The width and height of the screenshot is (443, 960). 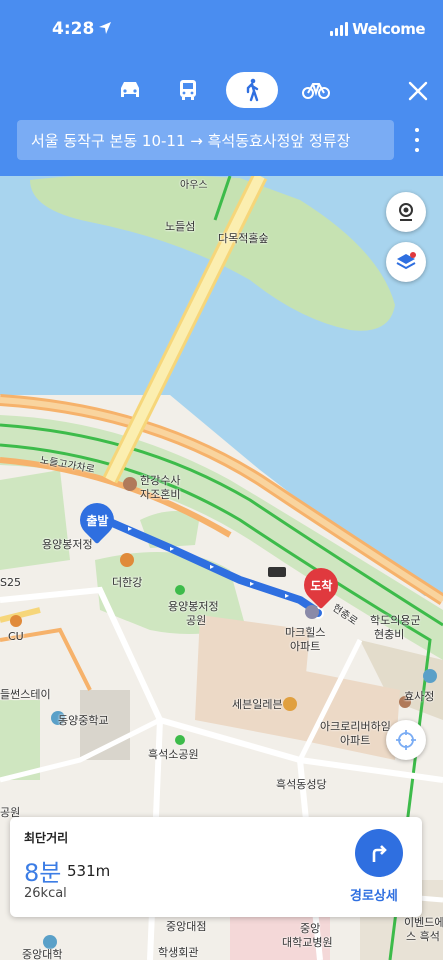 What do you see at coordinates (355, 740) in the screenshot?
I see `map-label-acro-apt: 아파트` at bounding box center [355, 740].